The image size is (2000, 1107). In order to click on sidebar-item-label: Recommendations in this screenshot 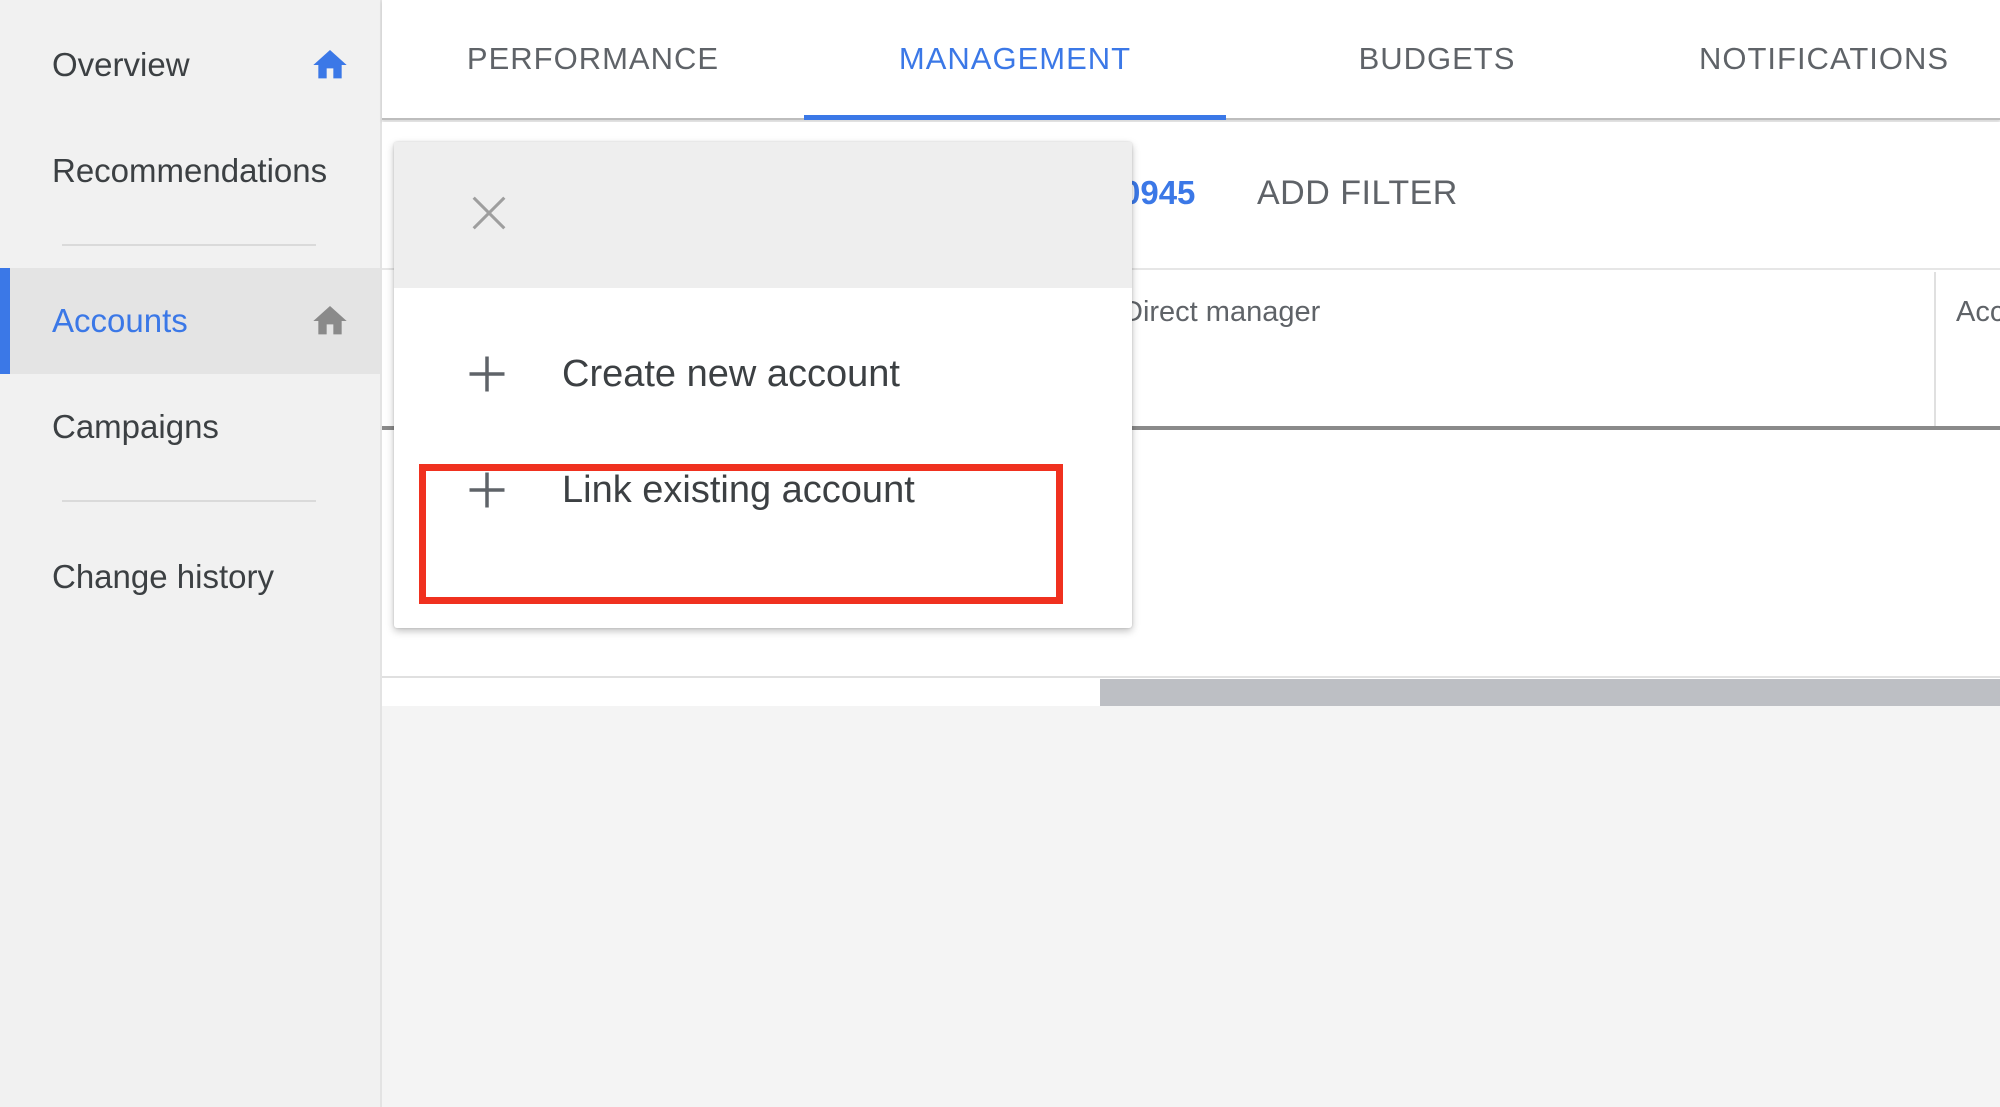, I will do `click(190, 170)`.